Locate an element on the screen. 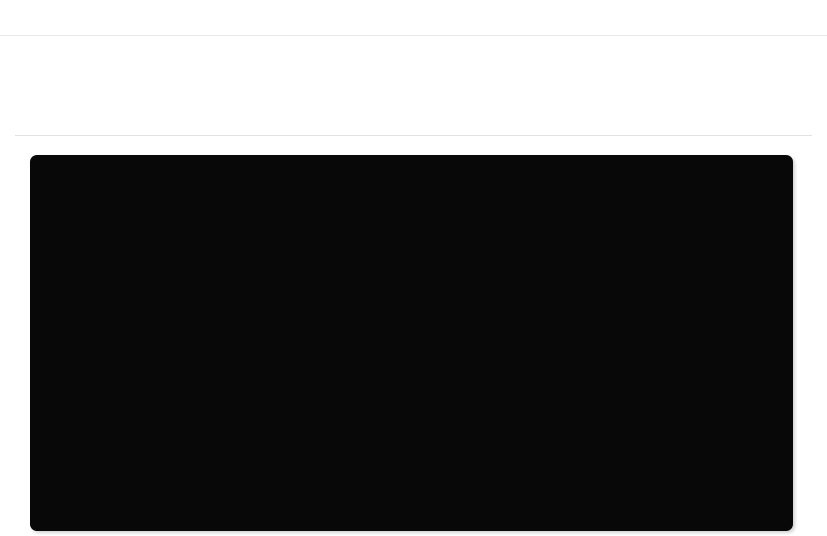 Image resolution: width=827 pixels, height=536 pixels. title-divider is located at coordinates (413, 35).